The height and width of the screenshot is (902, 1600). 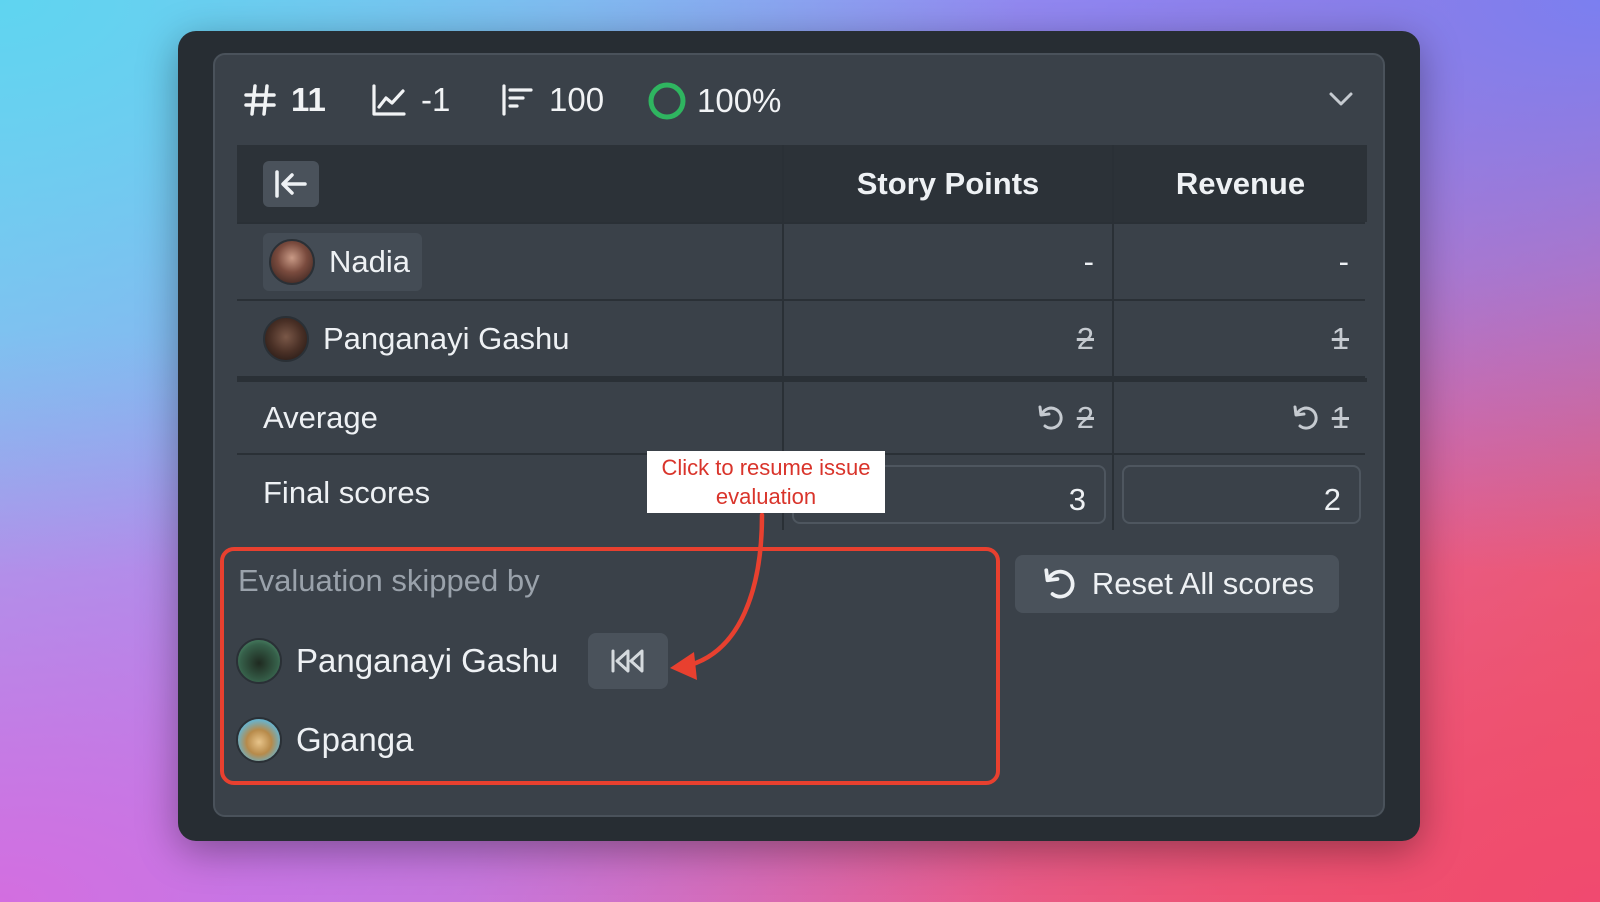 What do you see at coordinates (1085, 338) in the screenshot?
I see `struck-vote: 2` at bounding box center [1085, 338].